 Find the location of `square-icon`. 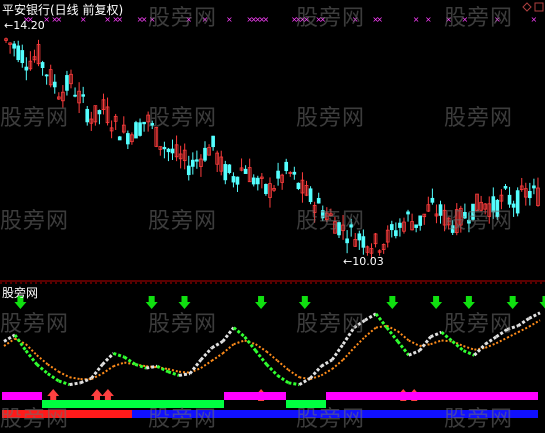

square-icon is located at coordinates (539, 7).